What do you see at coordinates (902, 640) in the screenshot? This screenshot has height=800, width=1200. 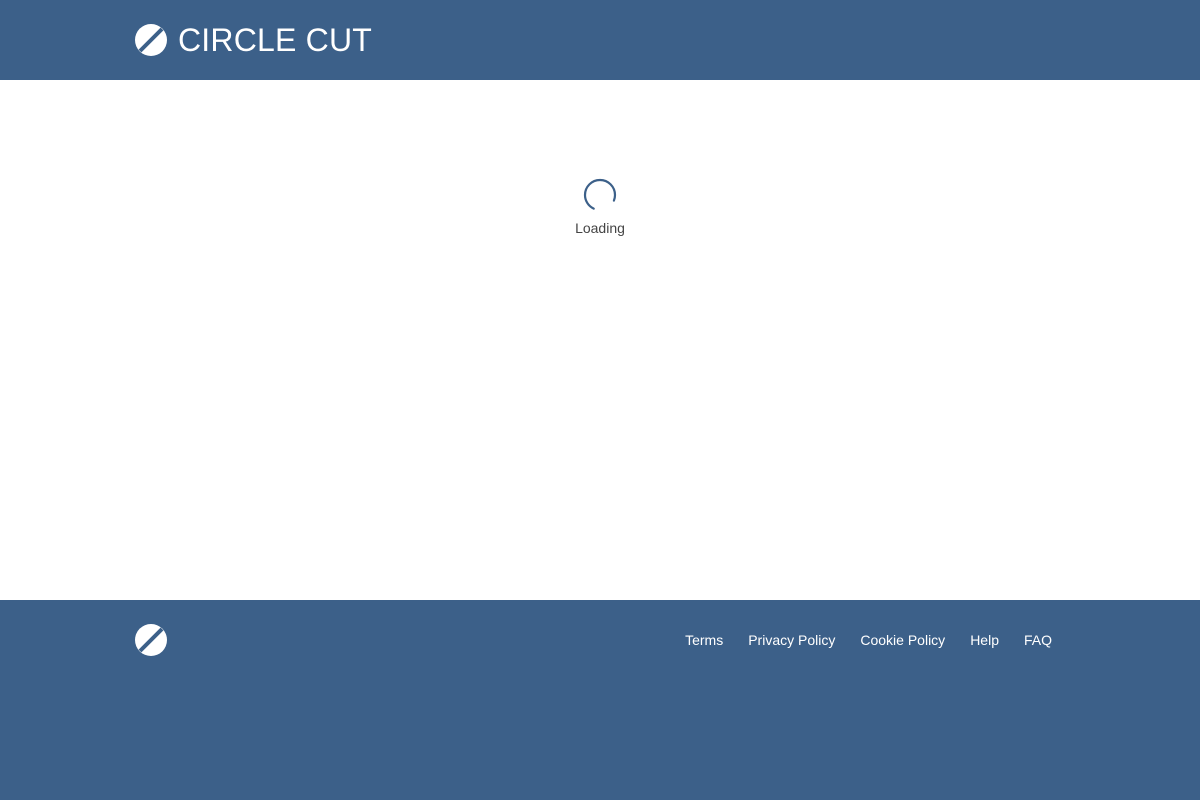 I see `footer-link-cookie-policy: Cookie Policy` at bounding box center [902, 640].